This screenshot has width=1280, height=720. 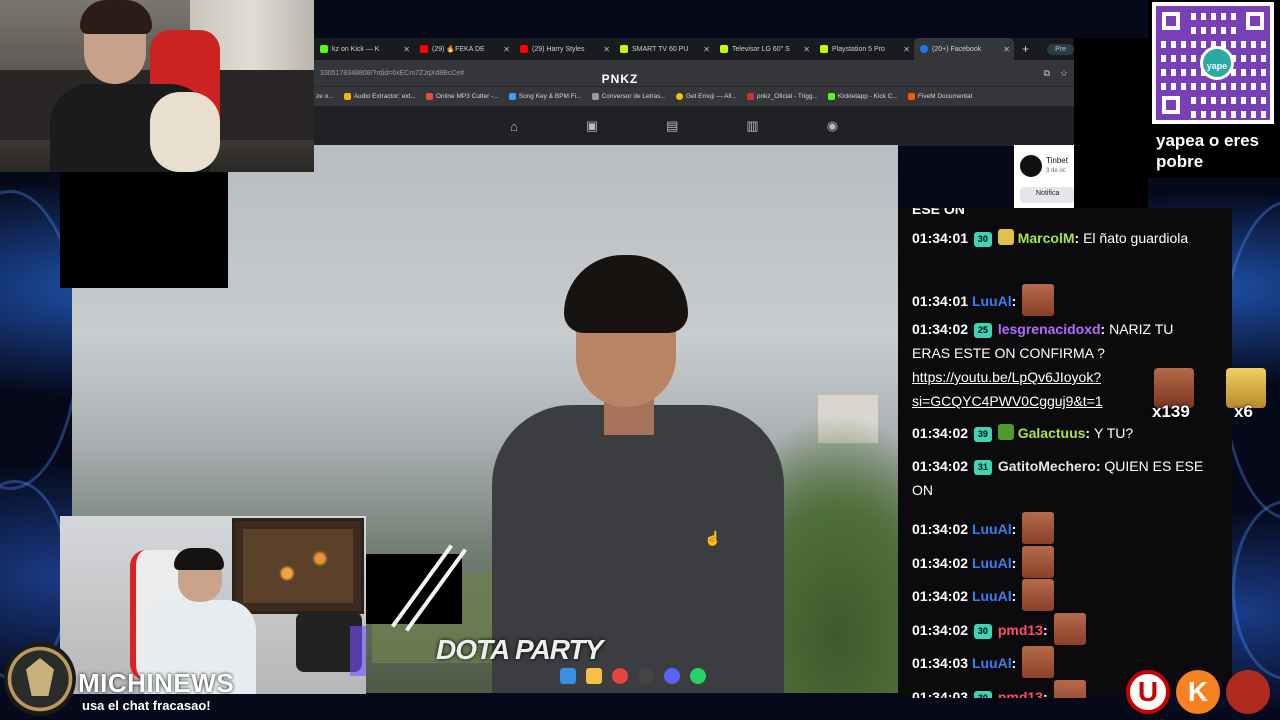 What do you see at coordinates (364, 49) in the screenshot?
I see `browser-tab: kz on Kick — K ✕` at bounding box center [364, 49].